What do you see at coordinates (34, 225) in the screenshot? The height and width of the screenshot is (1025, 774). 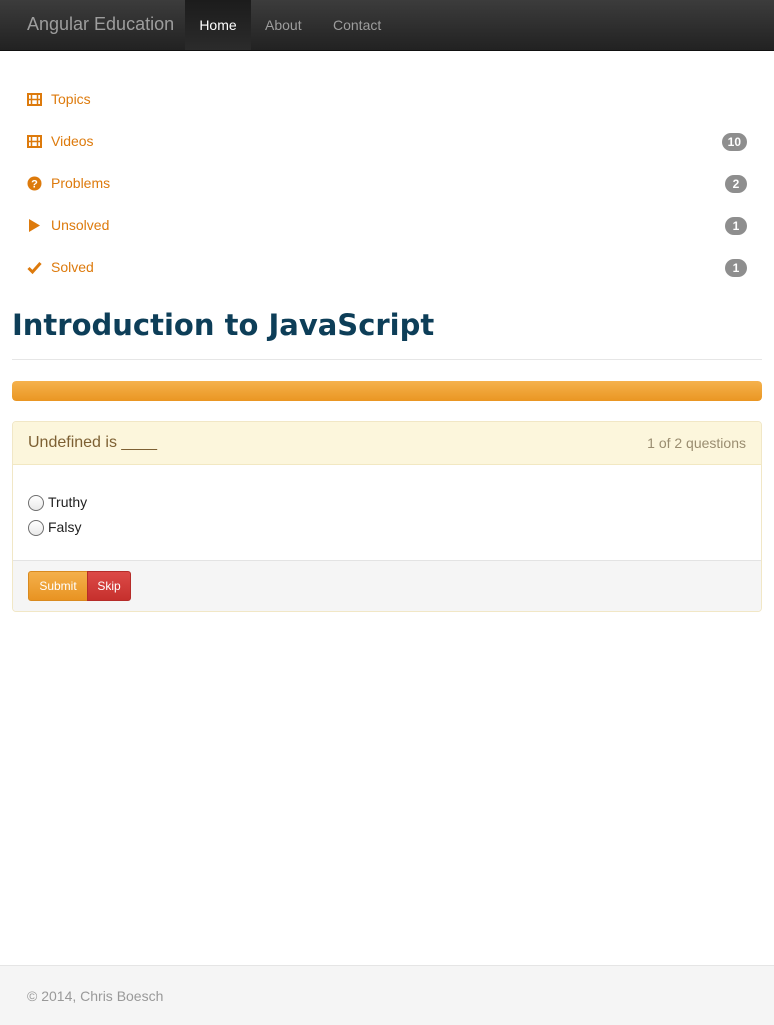 I see `play-icon` at bounding box center [34, 225].